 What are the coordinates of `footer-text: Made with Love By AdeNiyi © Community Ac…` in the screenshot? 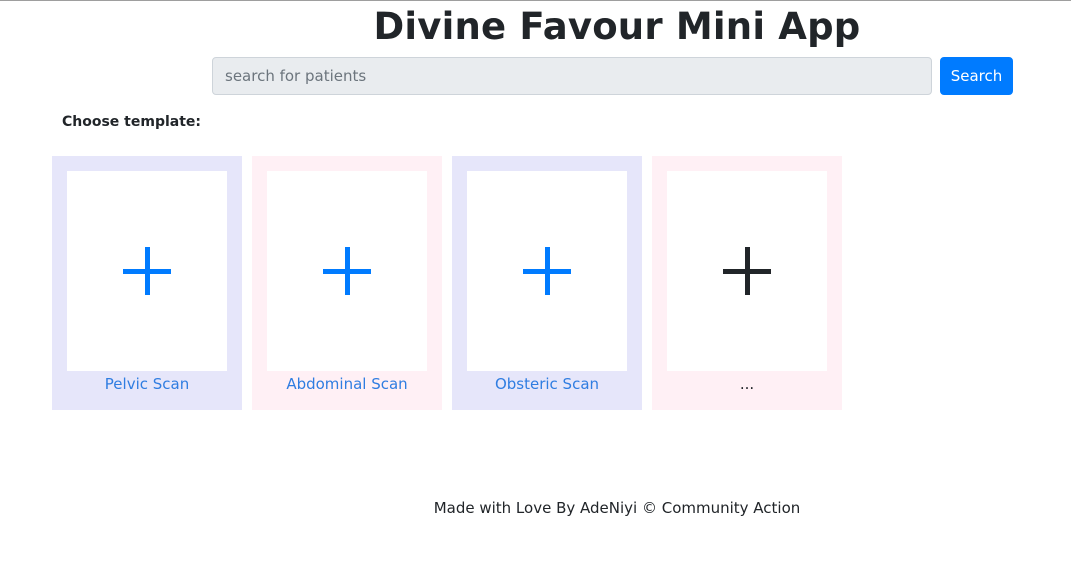 It's located at (617, 508).